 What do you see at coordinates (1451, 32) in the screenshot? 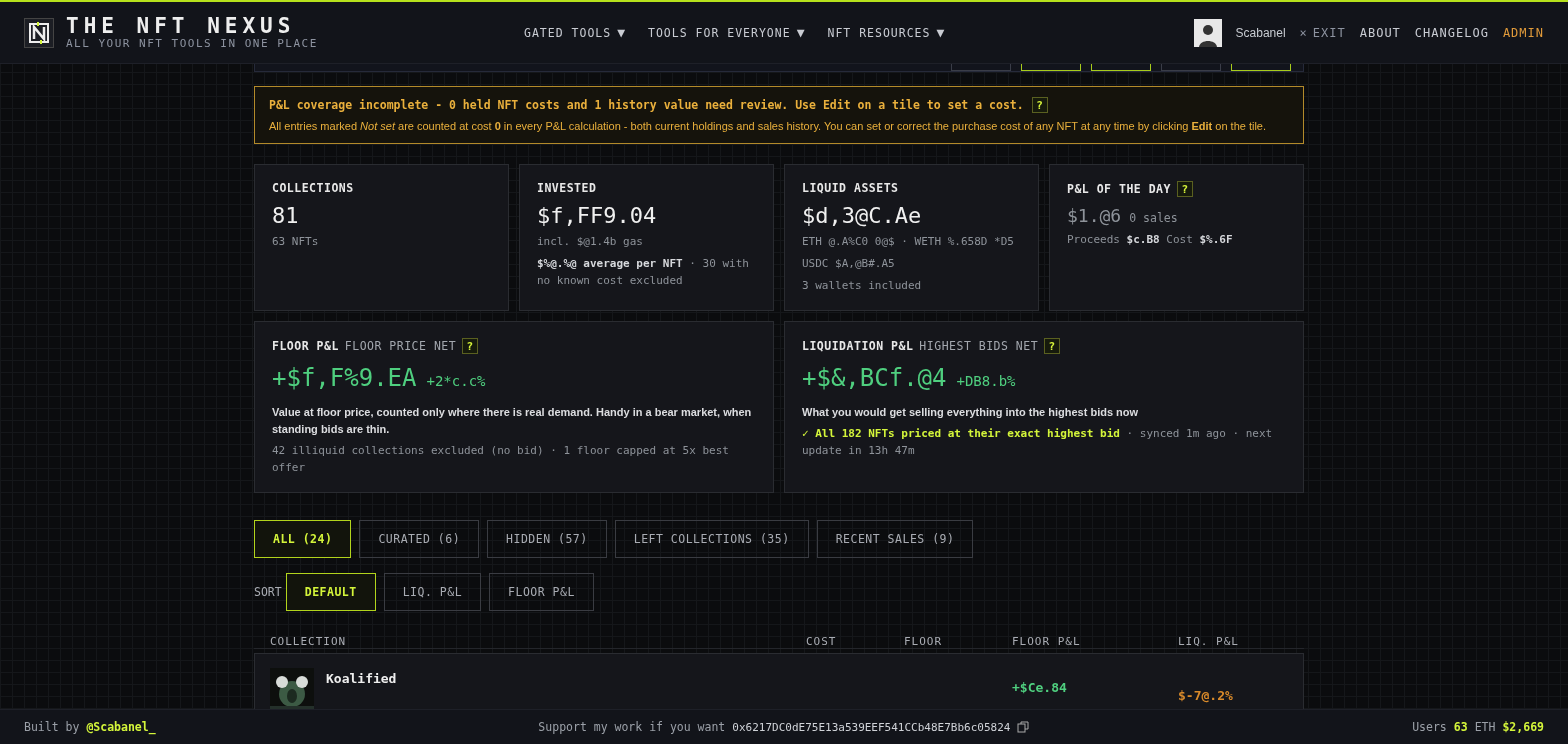
I see `nav-link: CHANGELOG` at bounding box center [1451, 32].